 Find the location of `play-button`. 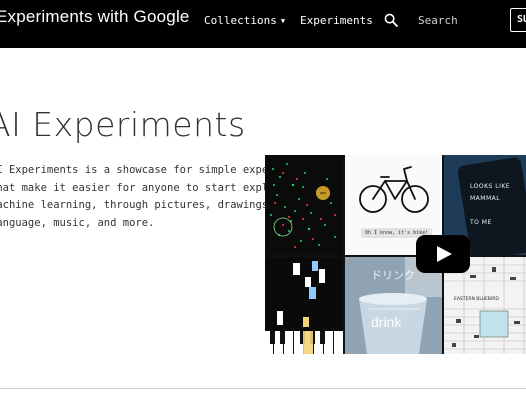

play-button is located at coordinates (443, 254).